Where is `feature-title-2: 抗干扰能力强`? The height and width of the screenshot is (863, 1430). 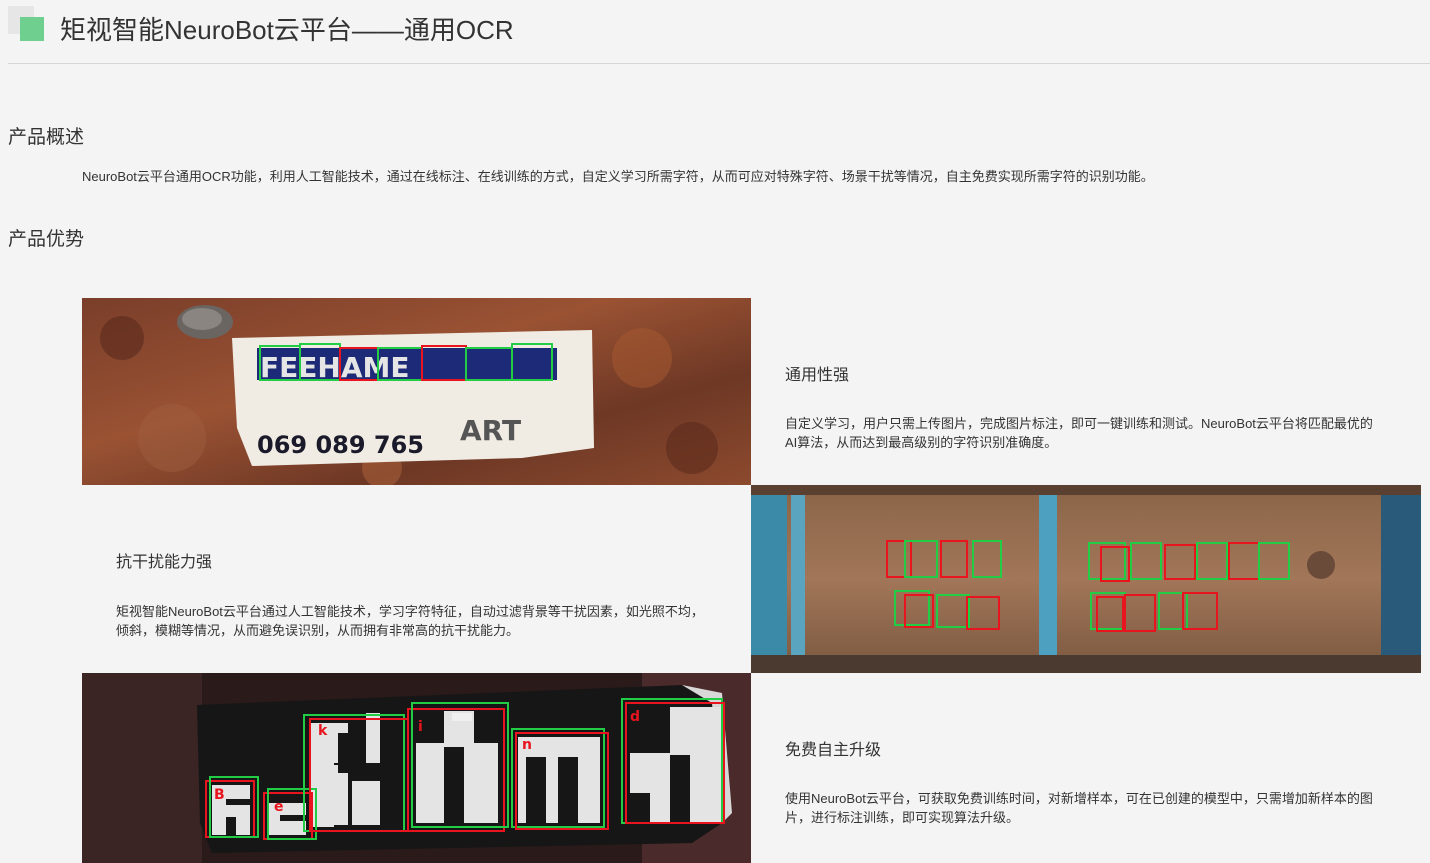 feature-title-2: 抗干扰能力强 is located at coordinates (164, 562).